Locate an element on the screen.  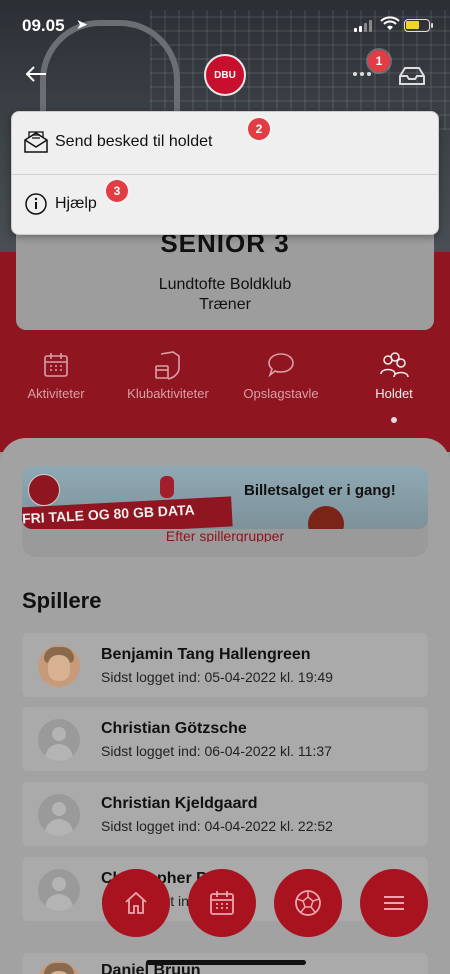
tab-label: Klubaktiviteter is located at coordinates (168, 393).